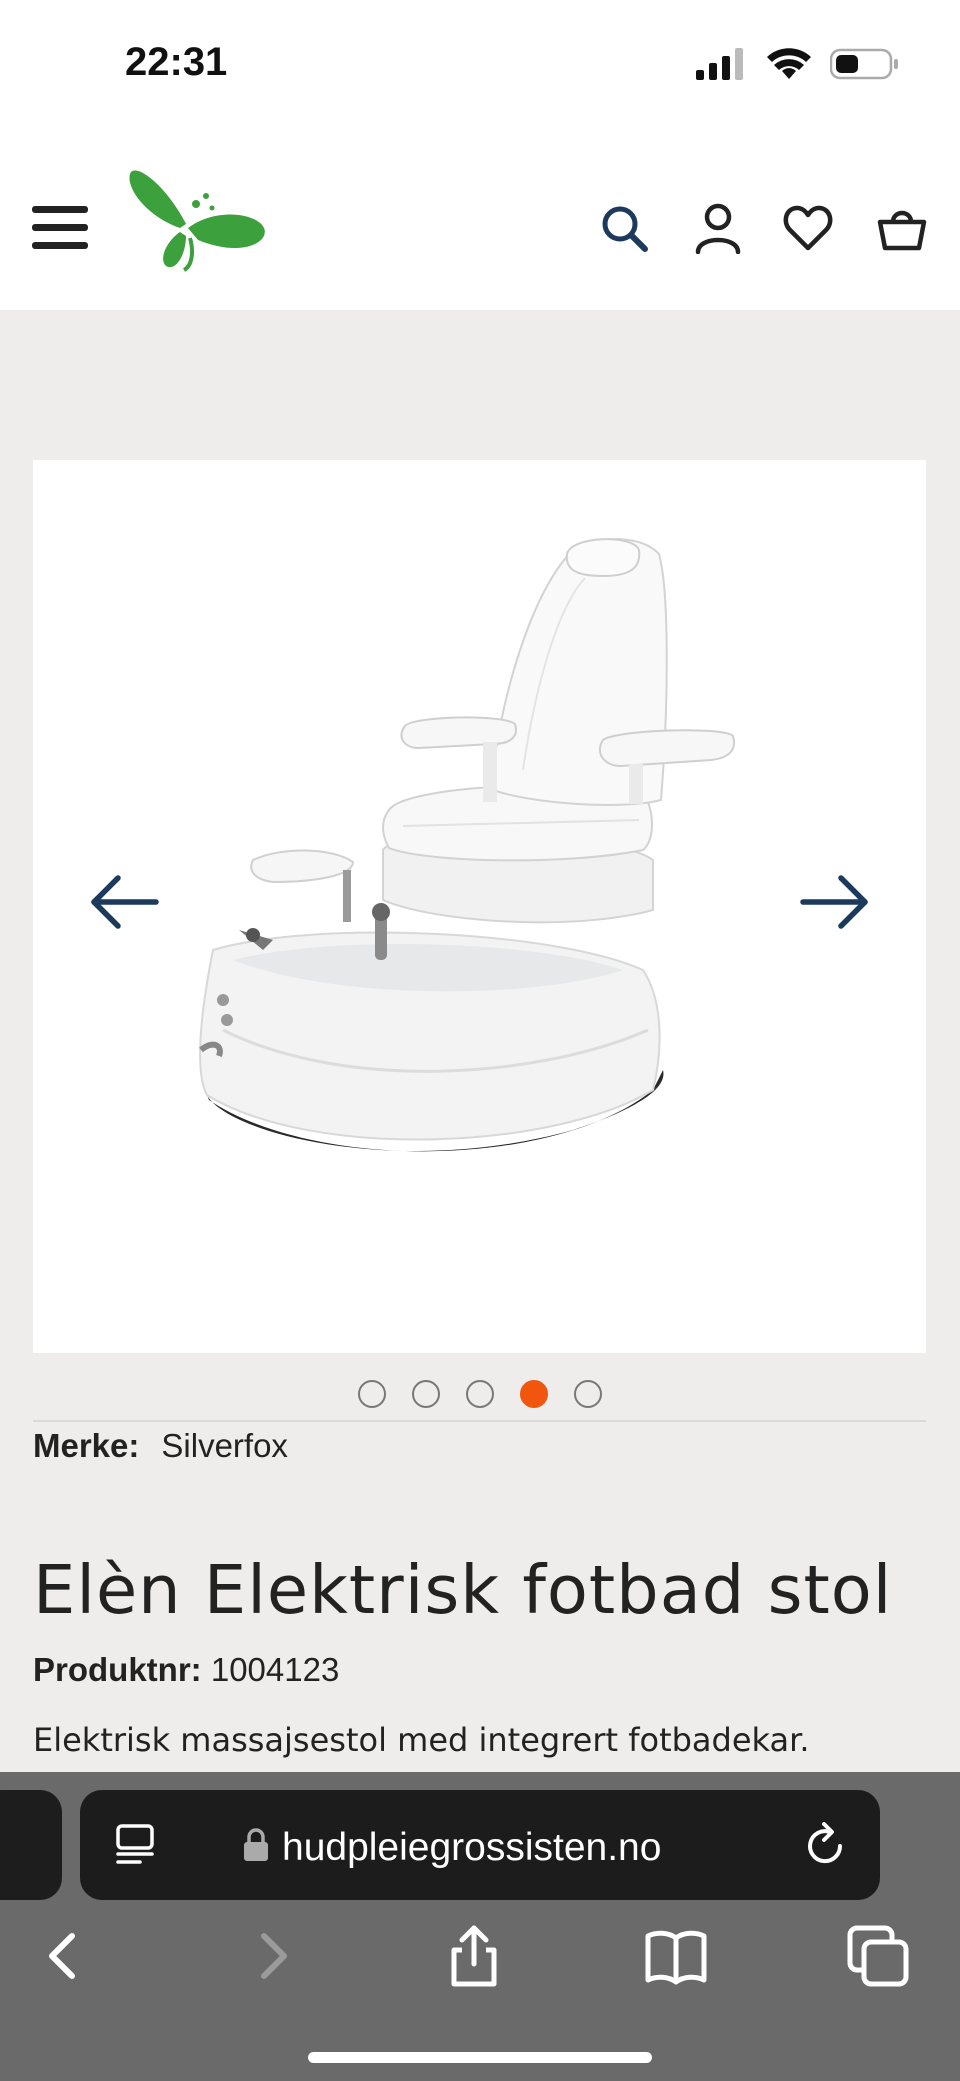 The width and height of the screenshot is (960, 2081). I want to click on next-image-arrow-icon, so click(835, 902).